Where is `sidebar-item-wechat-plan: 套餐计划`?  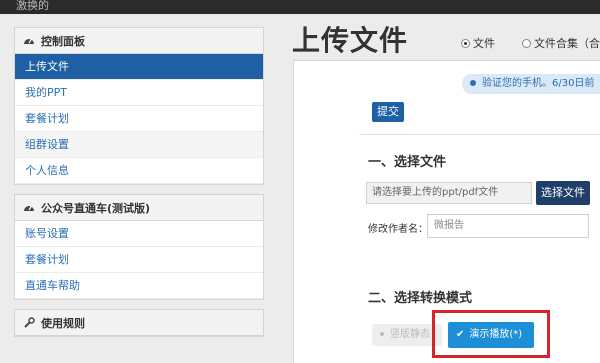 sidebar-item-wechat-plan: 套餐计划 is located at coordinates (139, 260).